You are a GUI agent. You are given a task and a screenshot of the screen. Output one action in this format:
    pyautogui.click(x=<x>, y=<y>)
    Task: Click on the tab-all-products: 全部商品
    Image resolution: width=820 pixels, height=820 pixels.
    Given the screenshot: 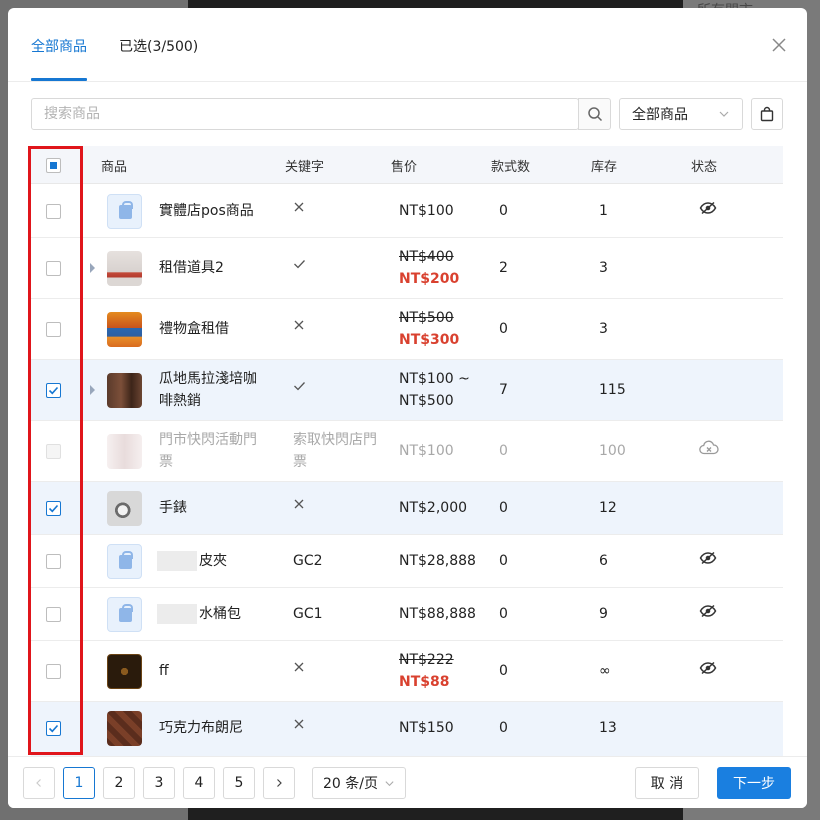 What is the action you would take?
    pyautogui.click(x=59, y=46)
    